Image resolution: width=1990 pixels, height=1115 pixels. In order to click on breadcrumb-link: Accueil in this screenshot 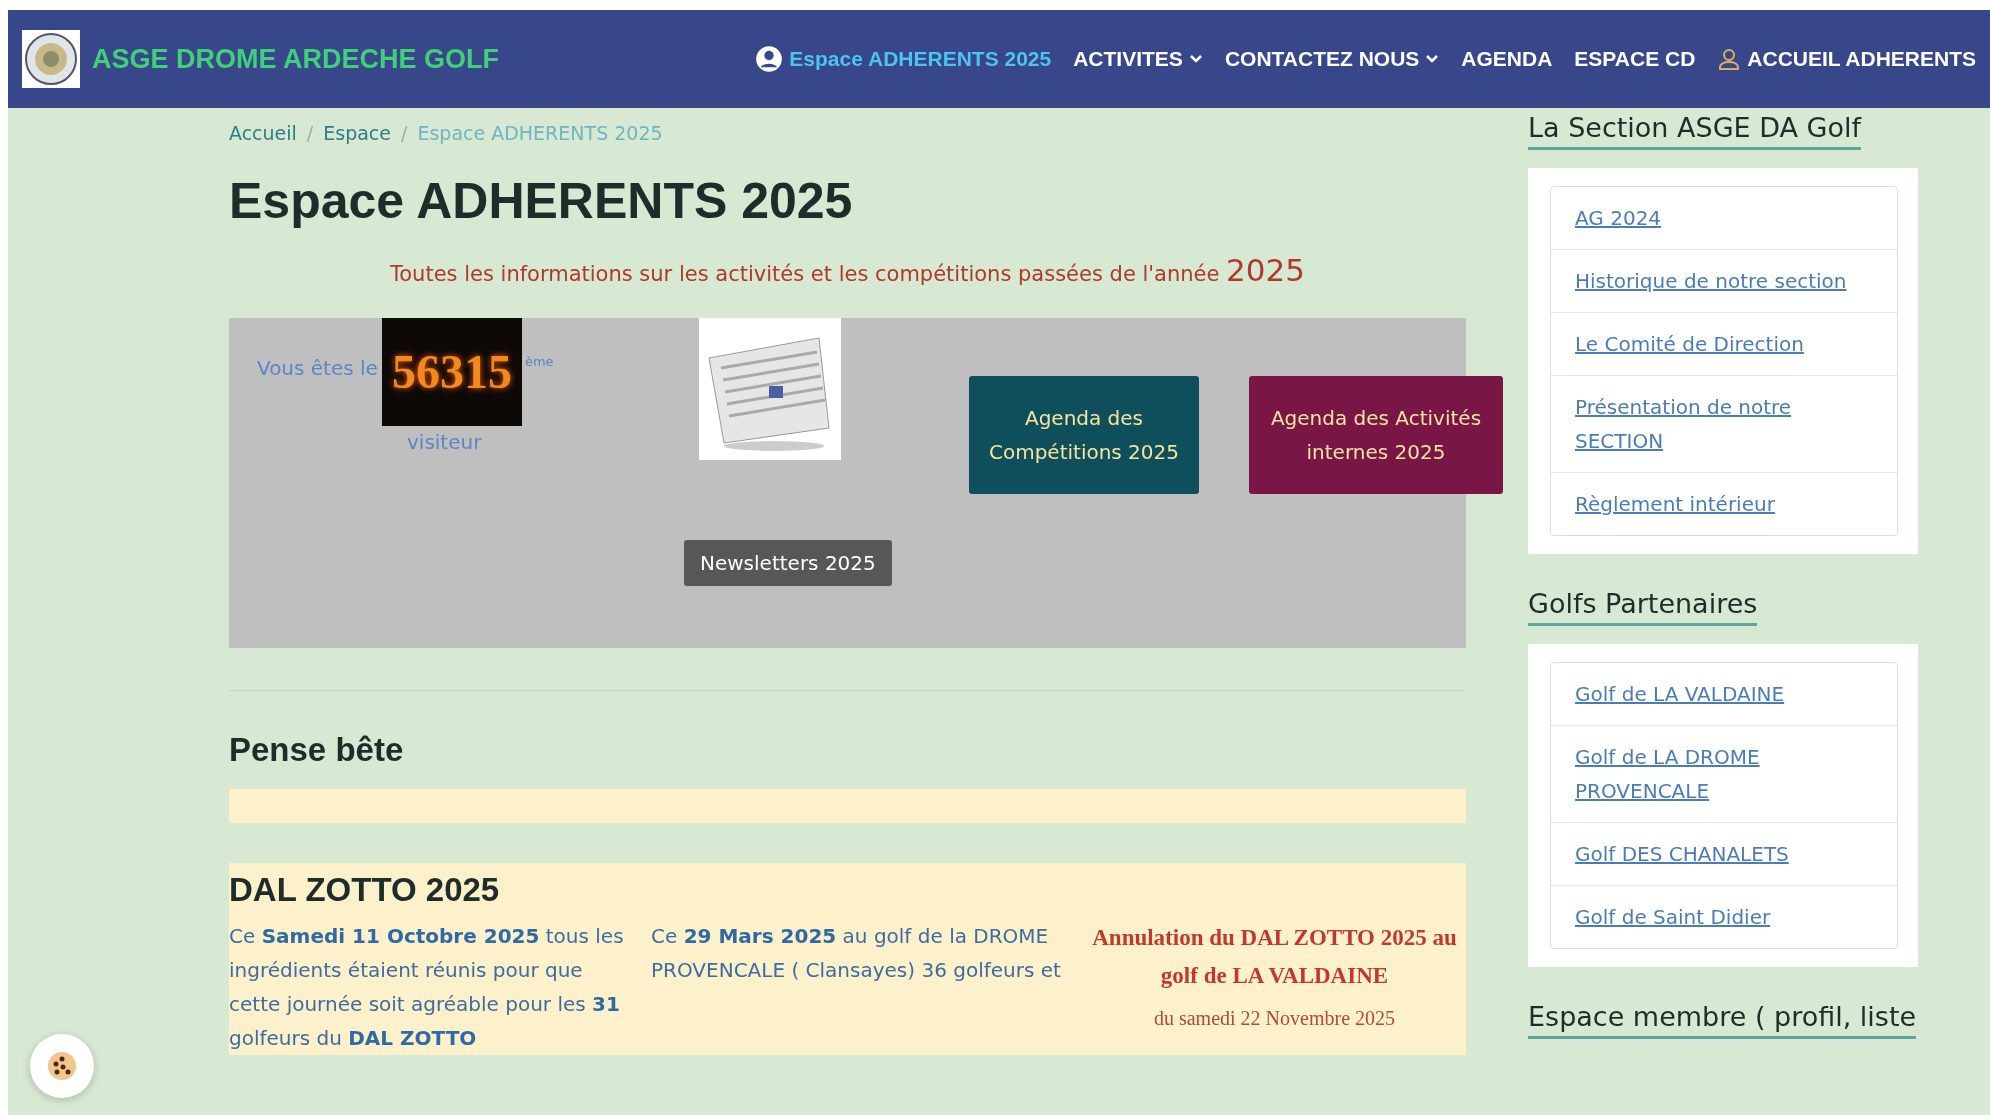, I will do `click(263, 133)`.